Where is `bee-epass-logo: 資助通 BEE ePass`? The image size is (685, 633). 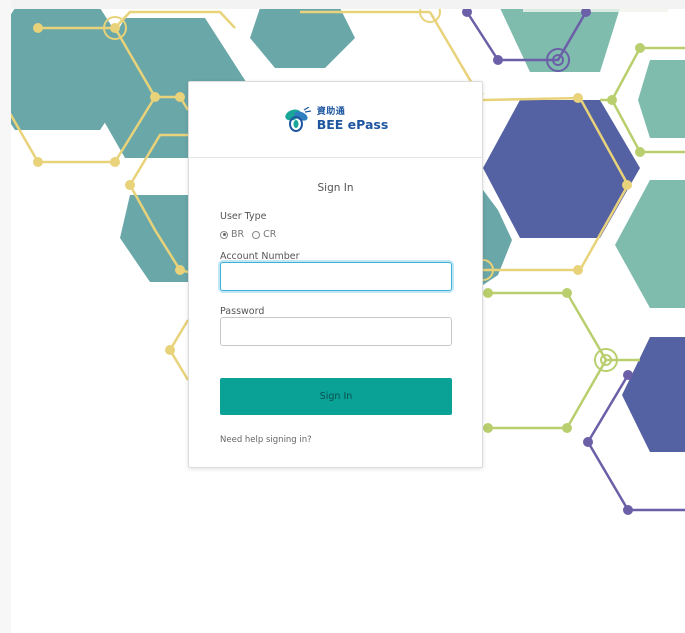 bee-epass-logo: 資助通 BEE ePass is located at coordinates (336, 119).